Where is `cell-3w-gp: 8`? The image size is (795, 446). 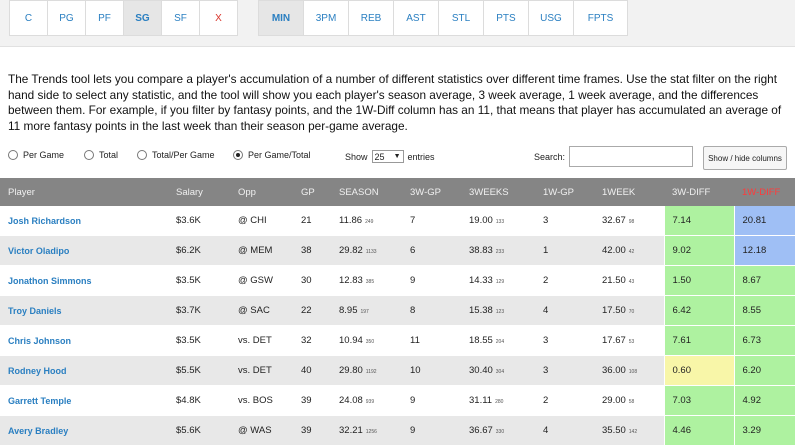 cell-3w-gp: 8 is located at coordinates (431, 310).